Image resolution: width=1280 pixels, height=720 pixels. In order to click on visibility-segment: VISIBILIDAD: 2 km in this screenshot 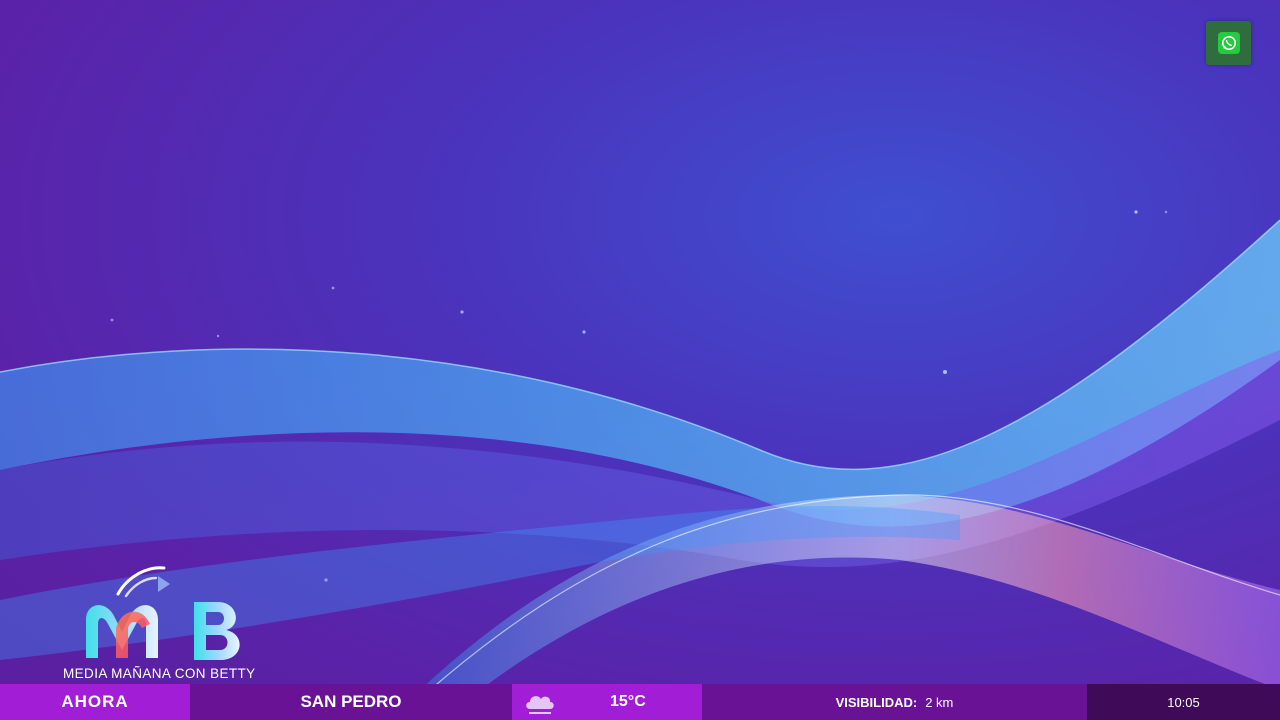, I will do `click(894, 702)`.